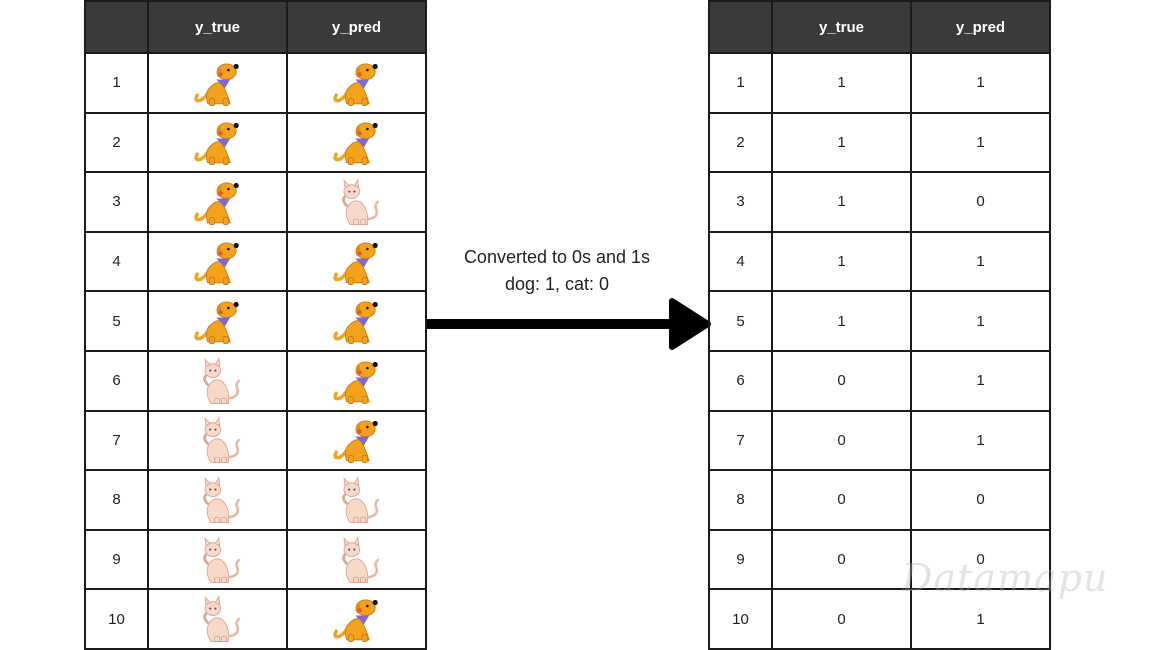  I want to click on table-row: 310, so click(879, 202).